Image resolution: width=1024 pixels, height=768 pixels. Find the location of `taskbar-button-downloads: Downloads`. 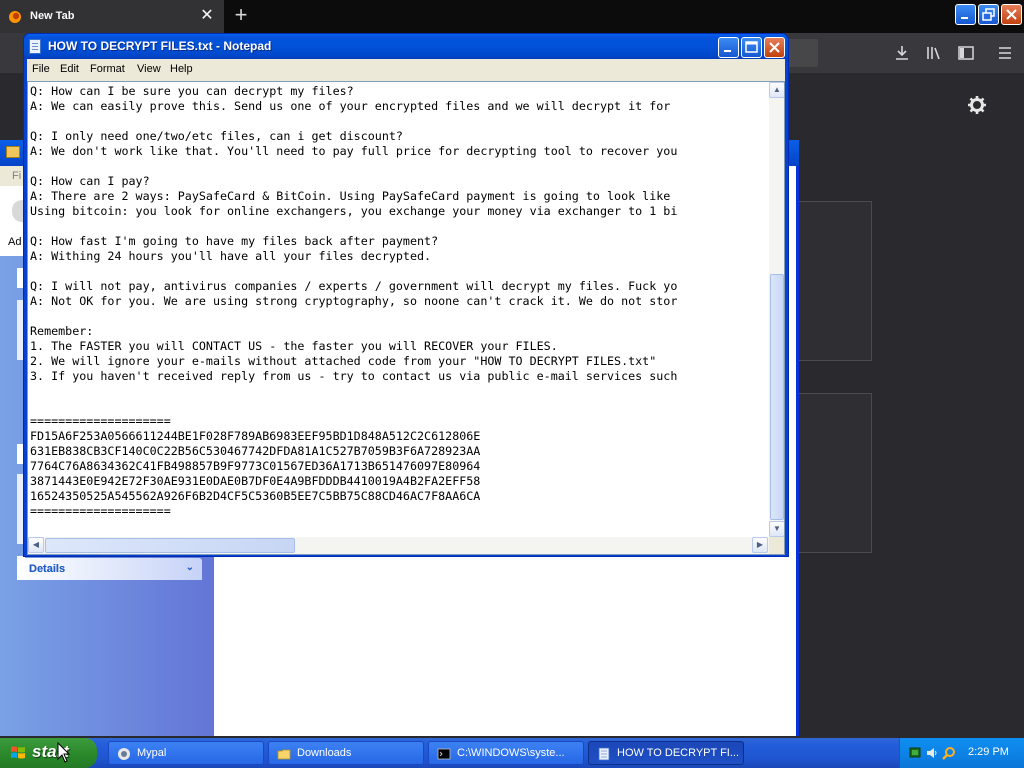

taskbar-button-downloads: Downloads is located at coordinates (346, 753).